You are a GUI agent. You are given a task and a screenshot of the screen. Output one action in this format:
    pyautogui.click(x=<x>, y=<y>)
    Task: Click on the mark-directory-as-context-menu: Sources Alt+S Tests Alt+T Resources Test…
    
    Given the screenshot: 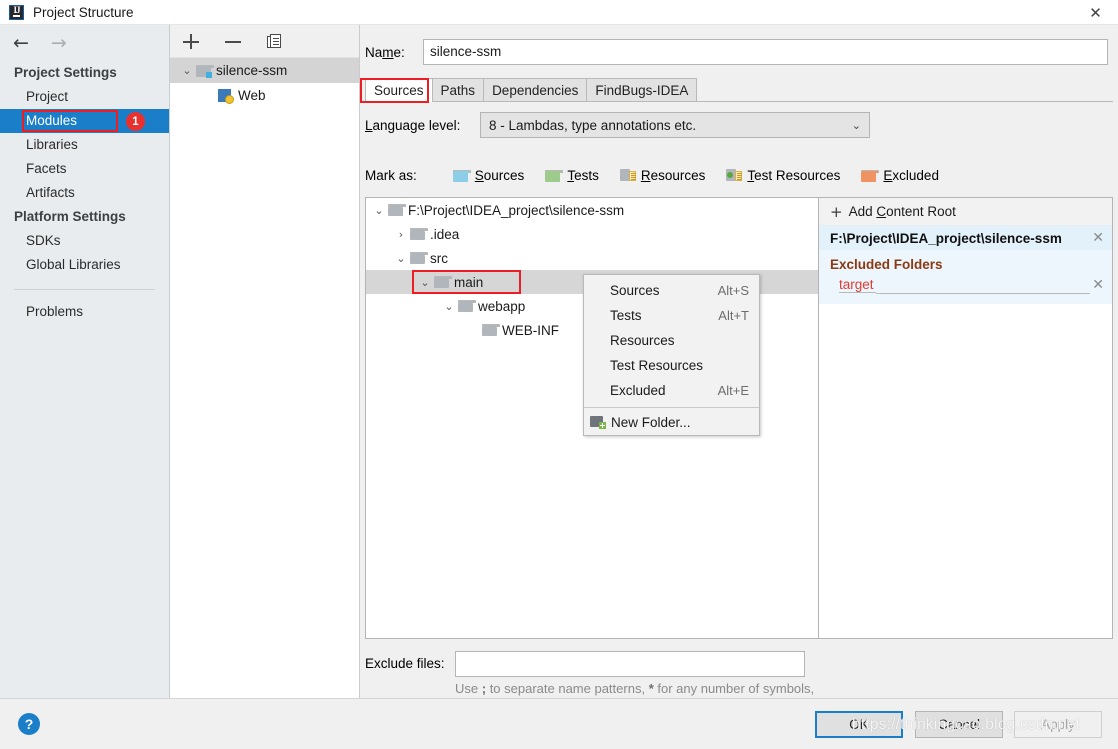 What is the action you would take?
    pyautogui.click(x=671, y=355)
    